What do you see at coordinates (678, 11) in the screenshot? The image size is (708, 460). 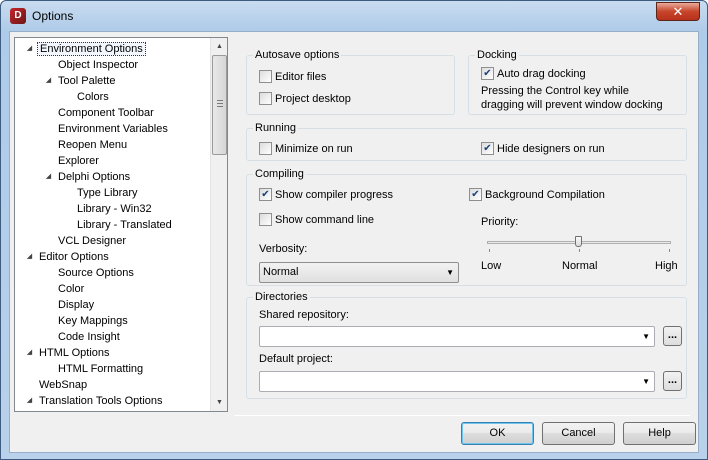 I see `close-button: ✕` at bounding box center [678, 11].